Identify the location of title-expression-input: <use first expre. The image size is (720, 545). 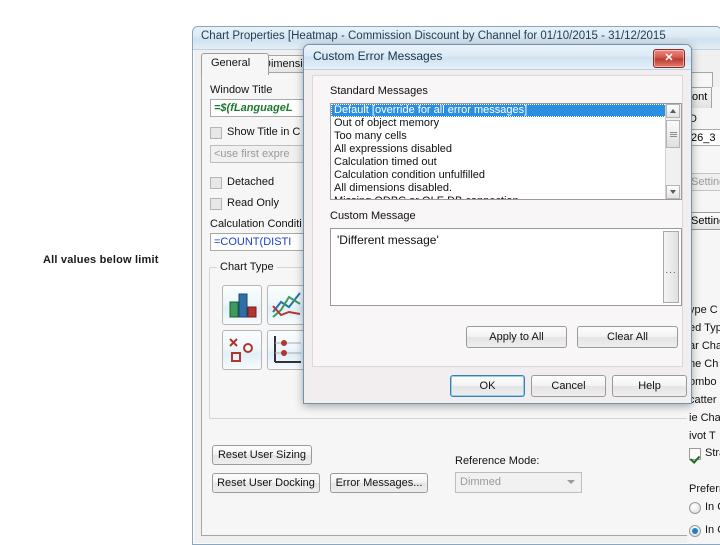
(264, 154).